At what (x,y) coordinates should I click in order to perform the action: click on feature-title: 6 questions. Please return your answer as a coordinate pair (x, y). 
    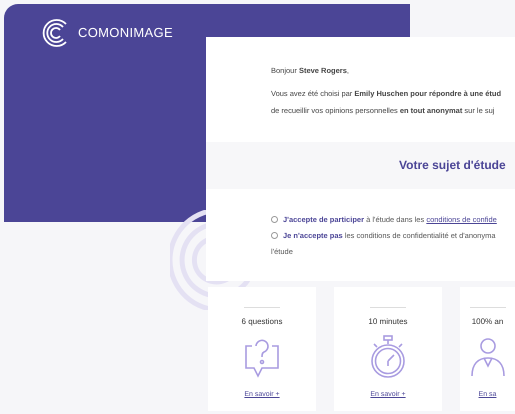
    Looking at the image, I should click on (262, 322).